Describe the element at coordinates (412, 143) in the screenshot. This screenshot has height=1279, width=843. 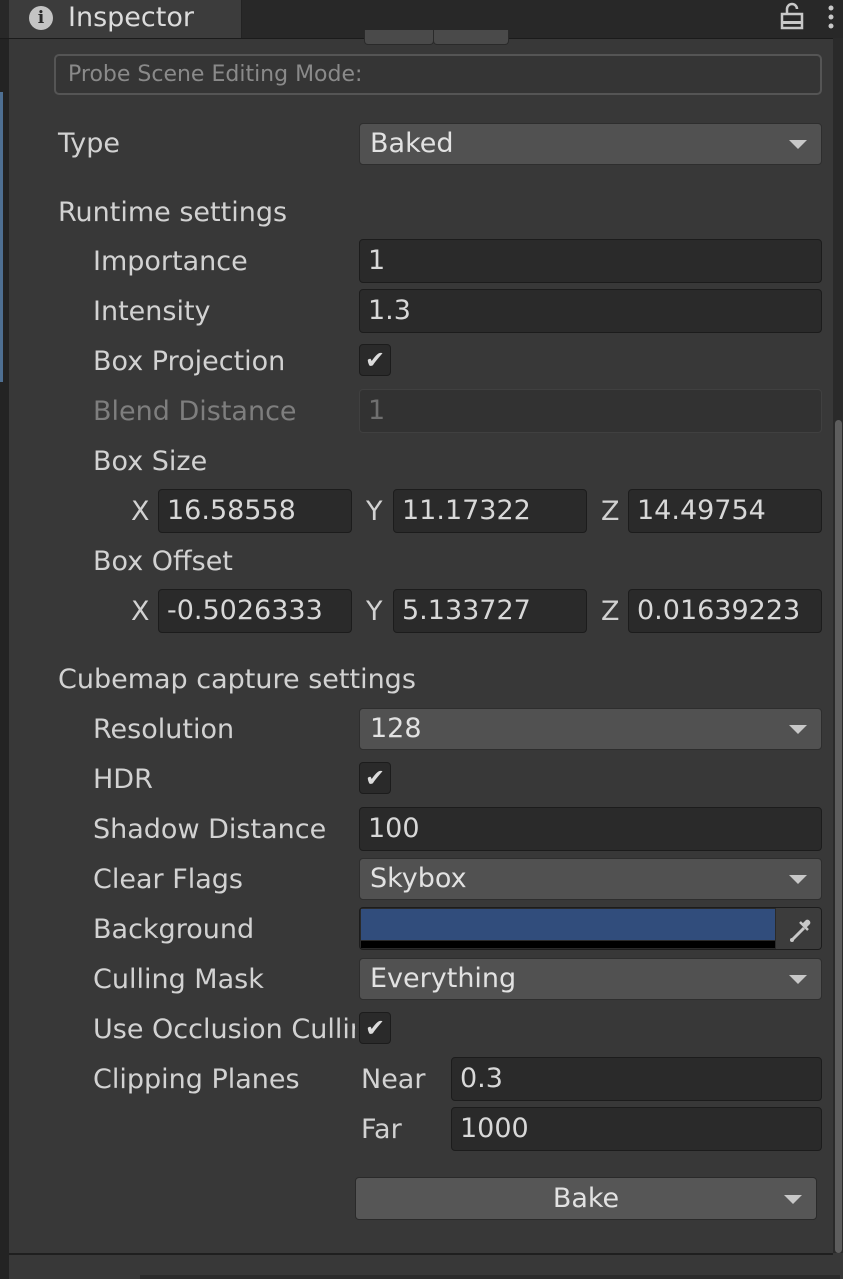
I see `type-value: Baked` at that location.